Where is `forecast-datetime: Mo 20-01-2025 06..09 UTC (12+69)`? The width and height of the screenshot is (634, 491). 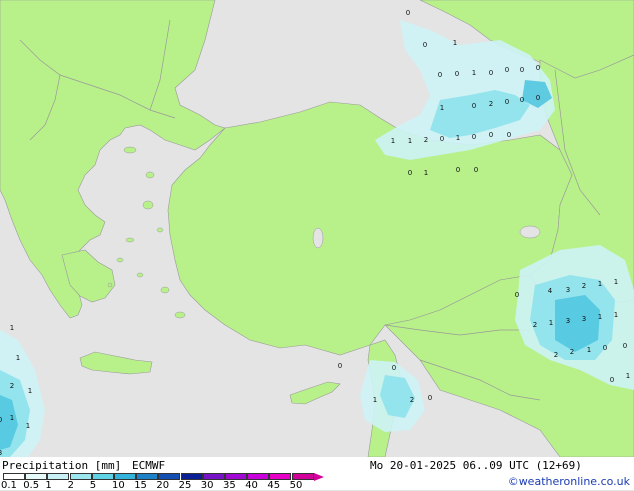 forecast-datetime: Mo 20-01-2025 06..09 UTC (12+69) is located at coordinates (476, 465).